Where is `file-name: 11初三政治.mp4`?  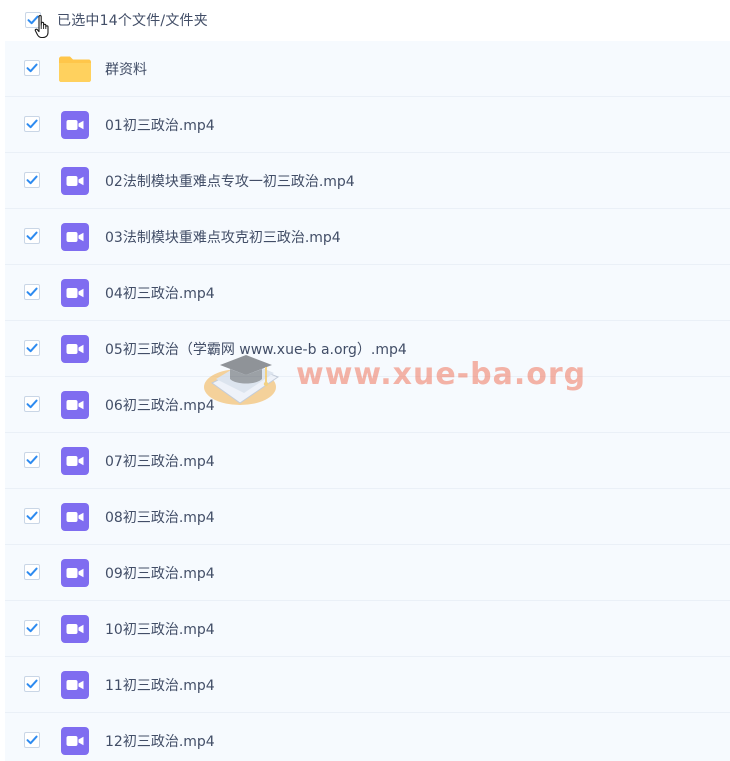
file-name: 11初三政治.mp4 is located at coordinates (160, 685).